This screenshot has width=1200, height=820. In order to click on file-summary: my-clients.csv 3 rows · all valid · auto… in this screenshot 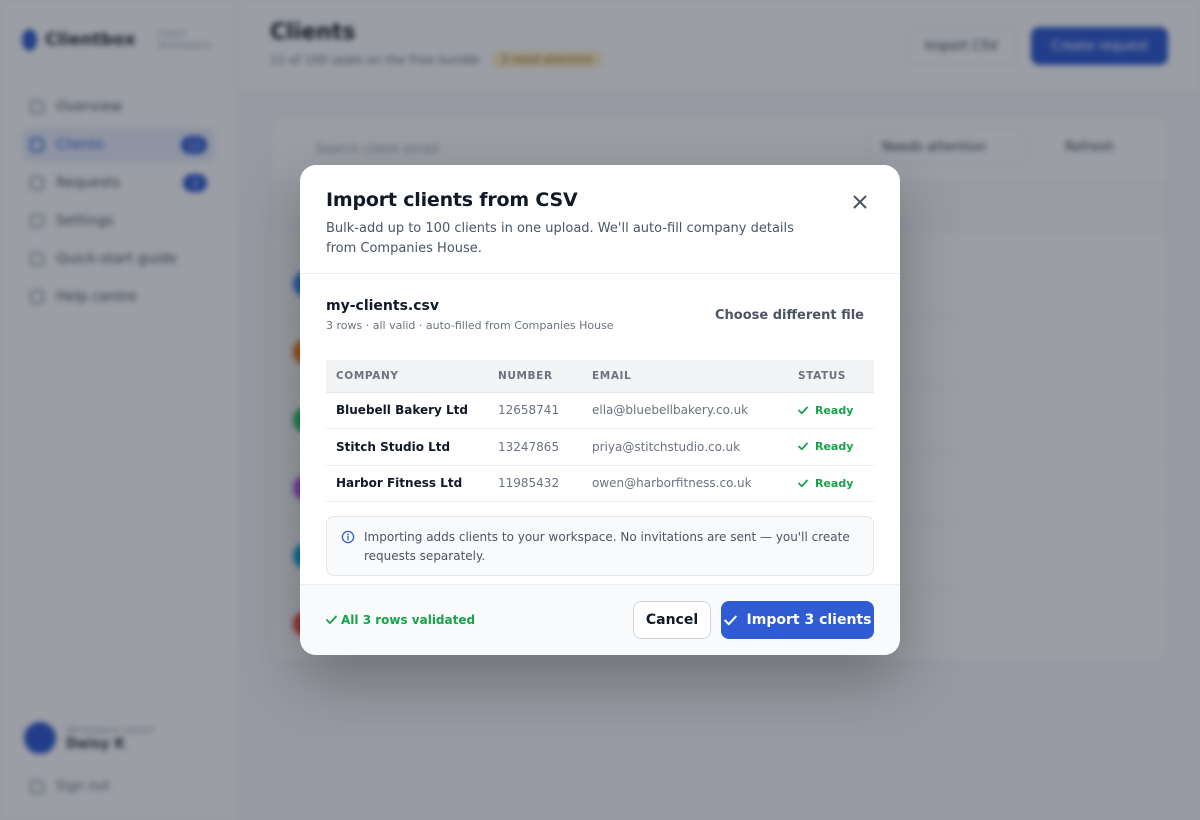, I will do `click(600, 321)`.